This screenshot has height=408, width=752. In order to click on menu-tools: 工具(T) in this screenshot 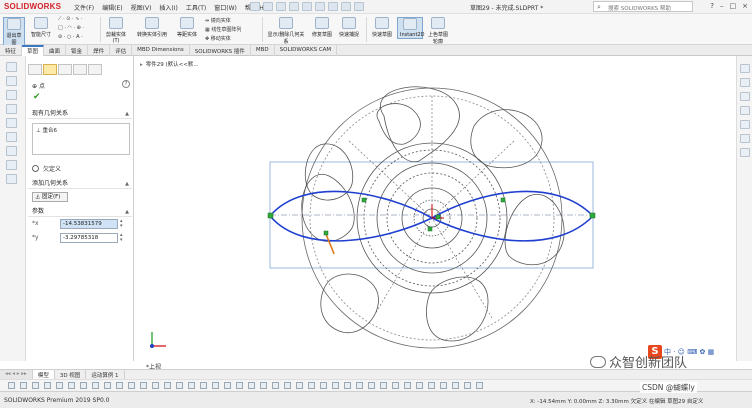, I will do `click(196, 7)`.